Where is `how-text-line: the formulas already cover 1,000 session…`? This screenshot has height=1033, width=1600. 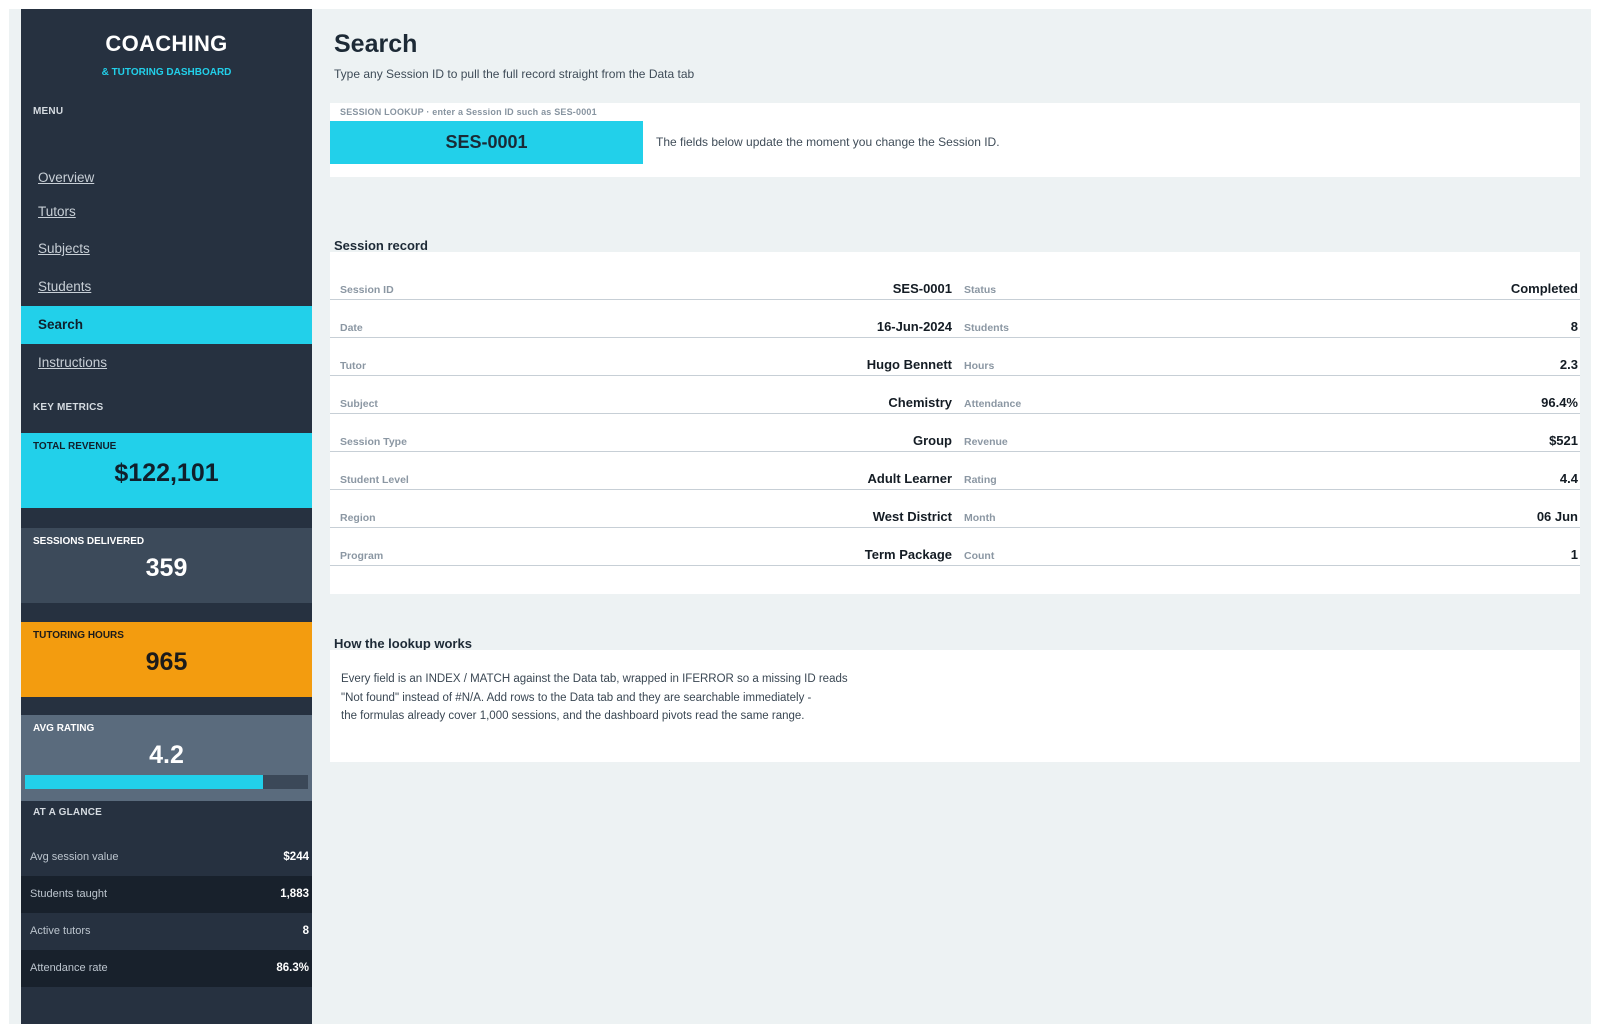
how-text-line: the formulas already cover 1,000 session… is located at coordinates (573, 716).